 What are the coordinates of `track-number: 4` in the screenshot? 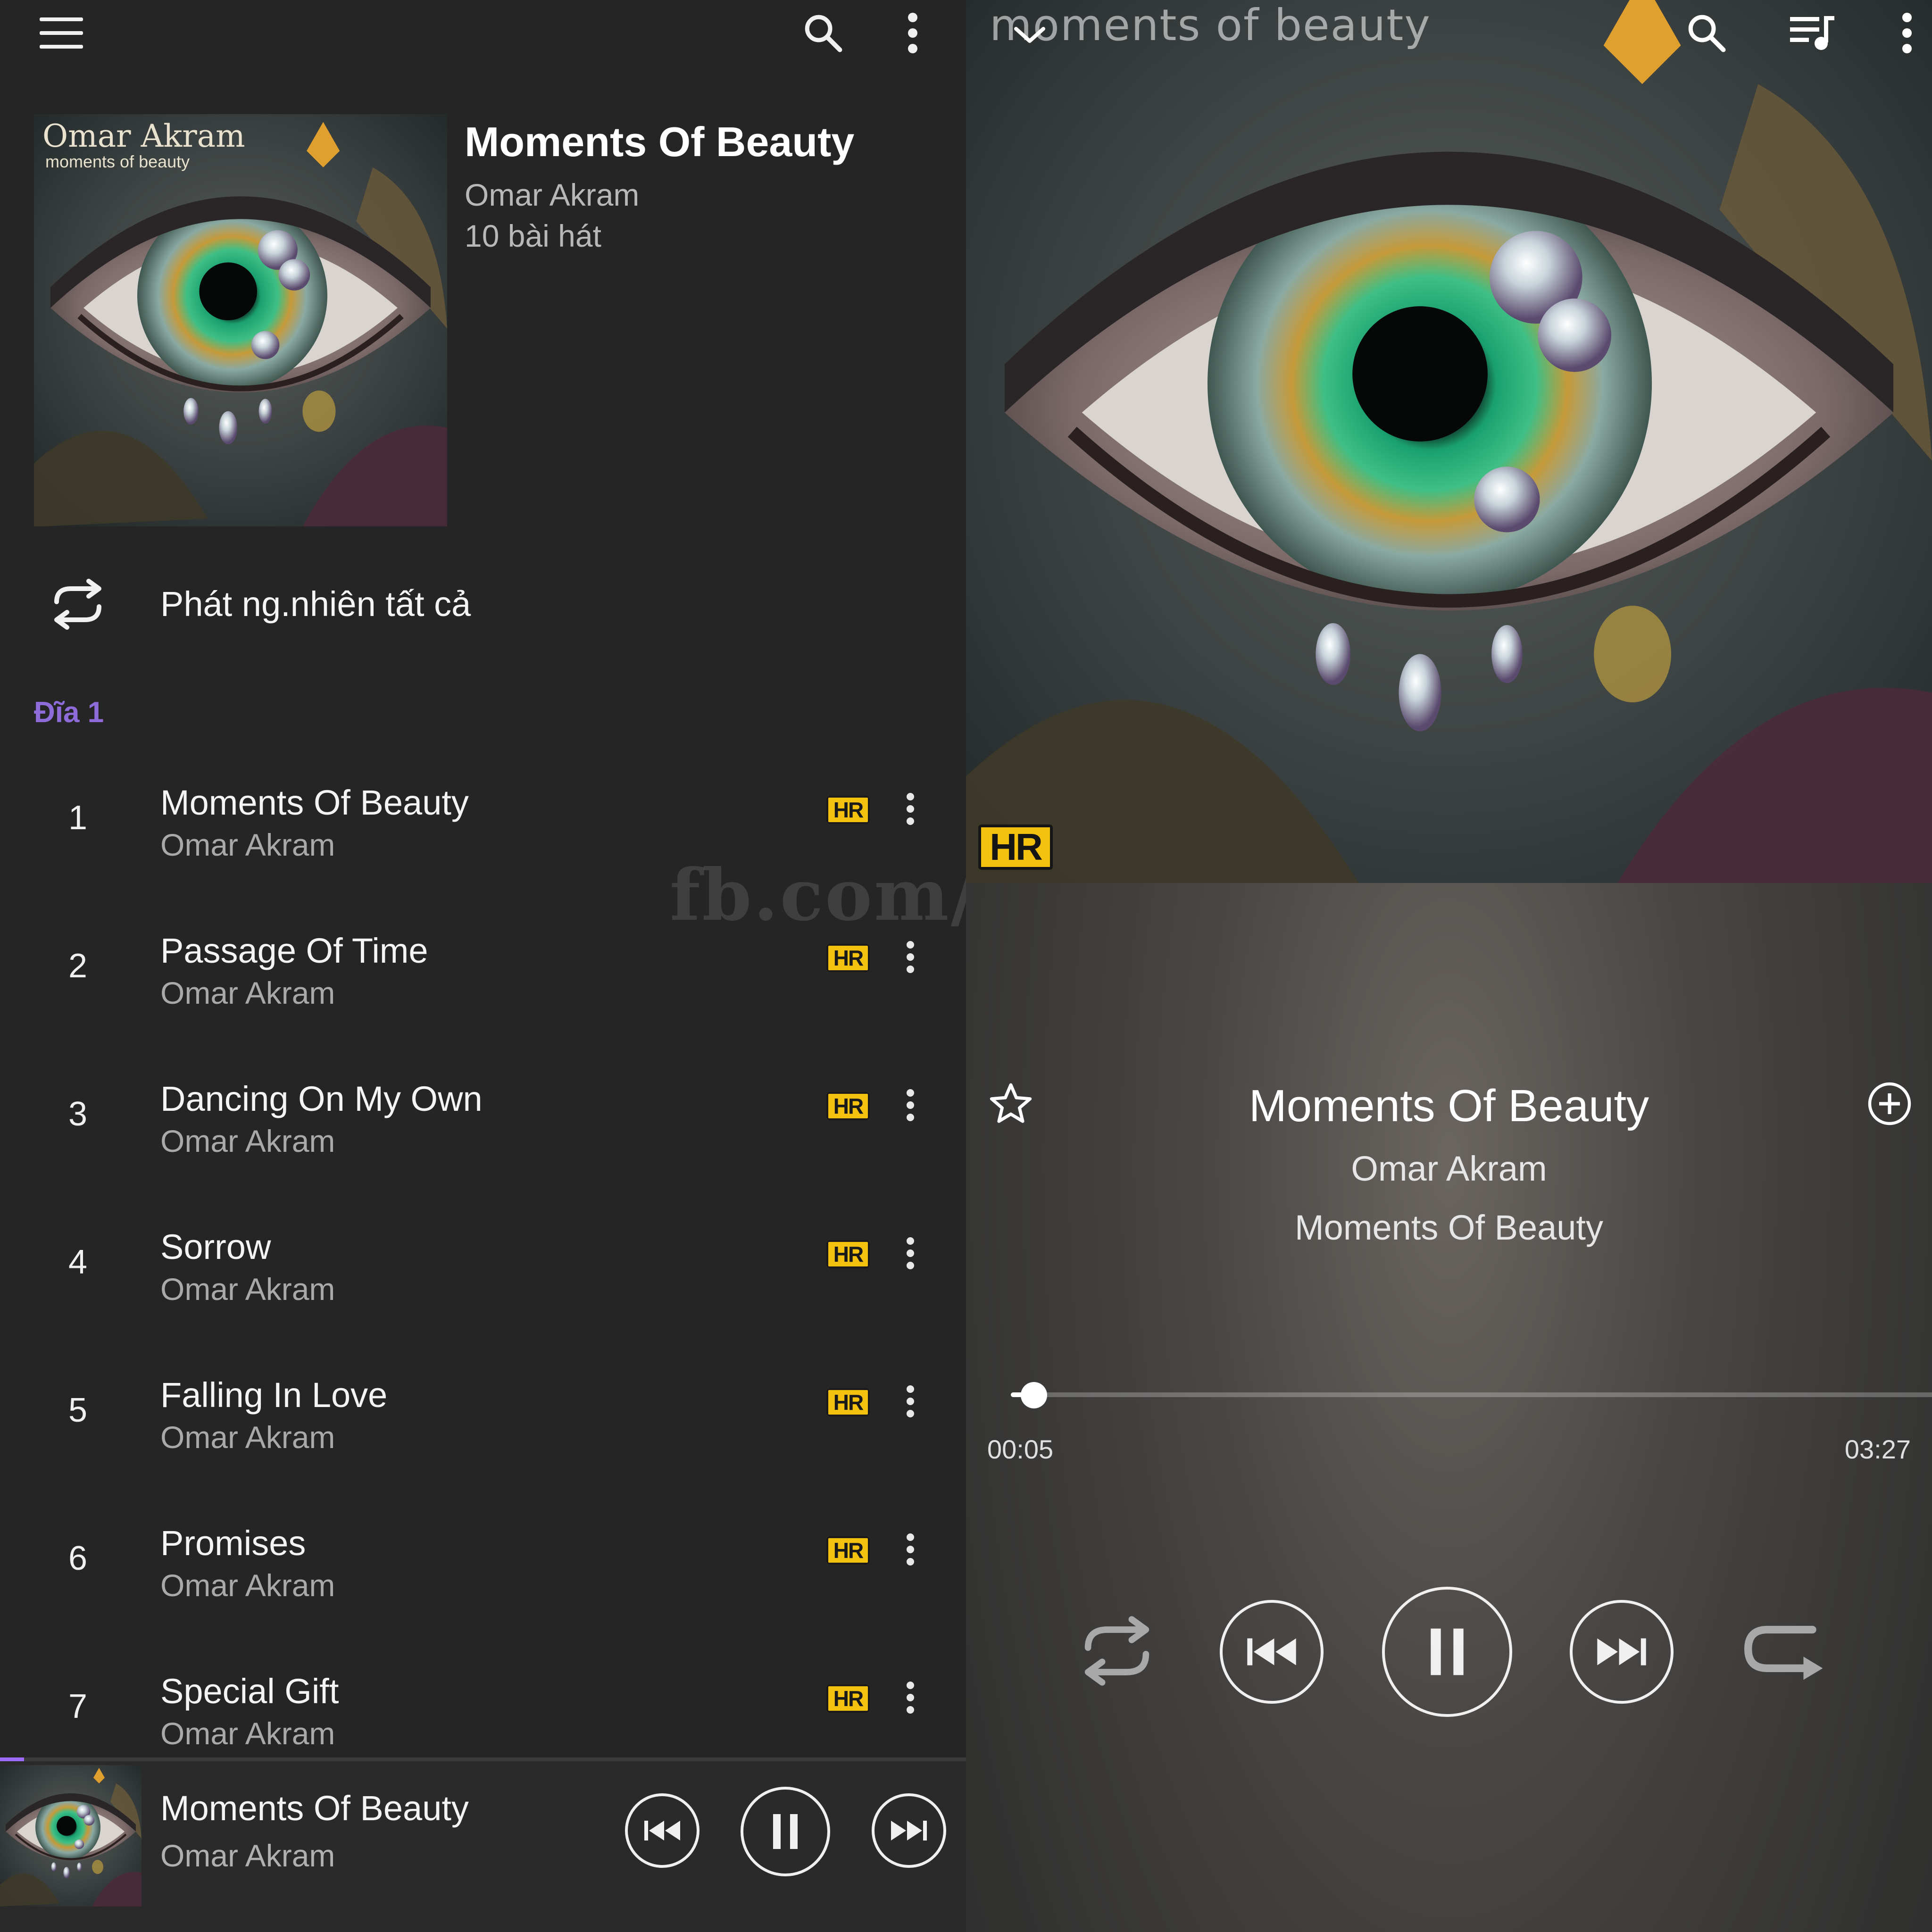 It's located at (78, 1262).